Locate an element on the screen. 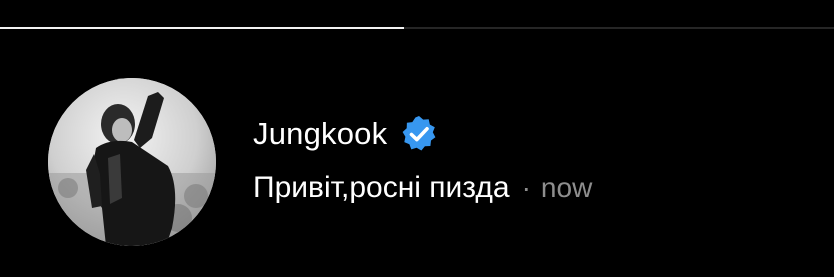 The height and width of the screenshot is (277, 834). sender-row: Jungkook is located at coordinates (346, 134).